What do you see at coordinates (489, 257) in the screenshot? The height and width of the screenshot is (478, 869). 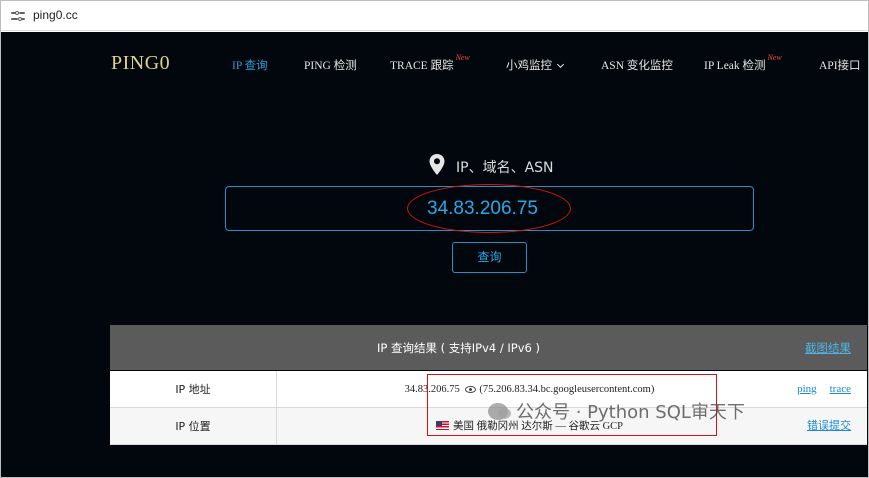 I see `query-button: 查询` at bounding box center [489, 257].